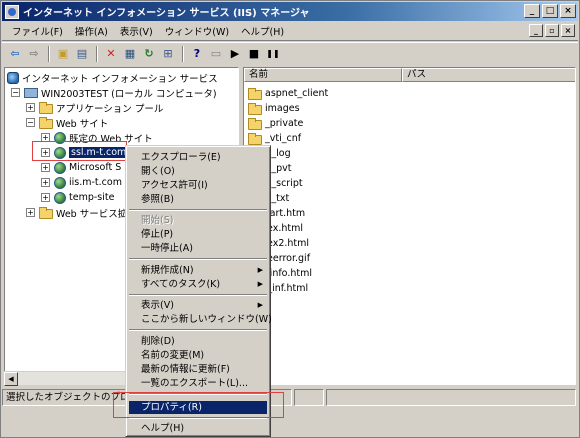 The image size is (580, 438). Describe the element at coordinates (262, 31) in the screenshot. I see `menu-help: ヘルプ(H)` at that location.